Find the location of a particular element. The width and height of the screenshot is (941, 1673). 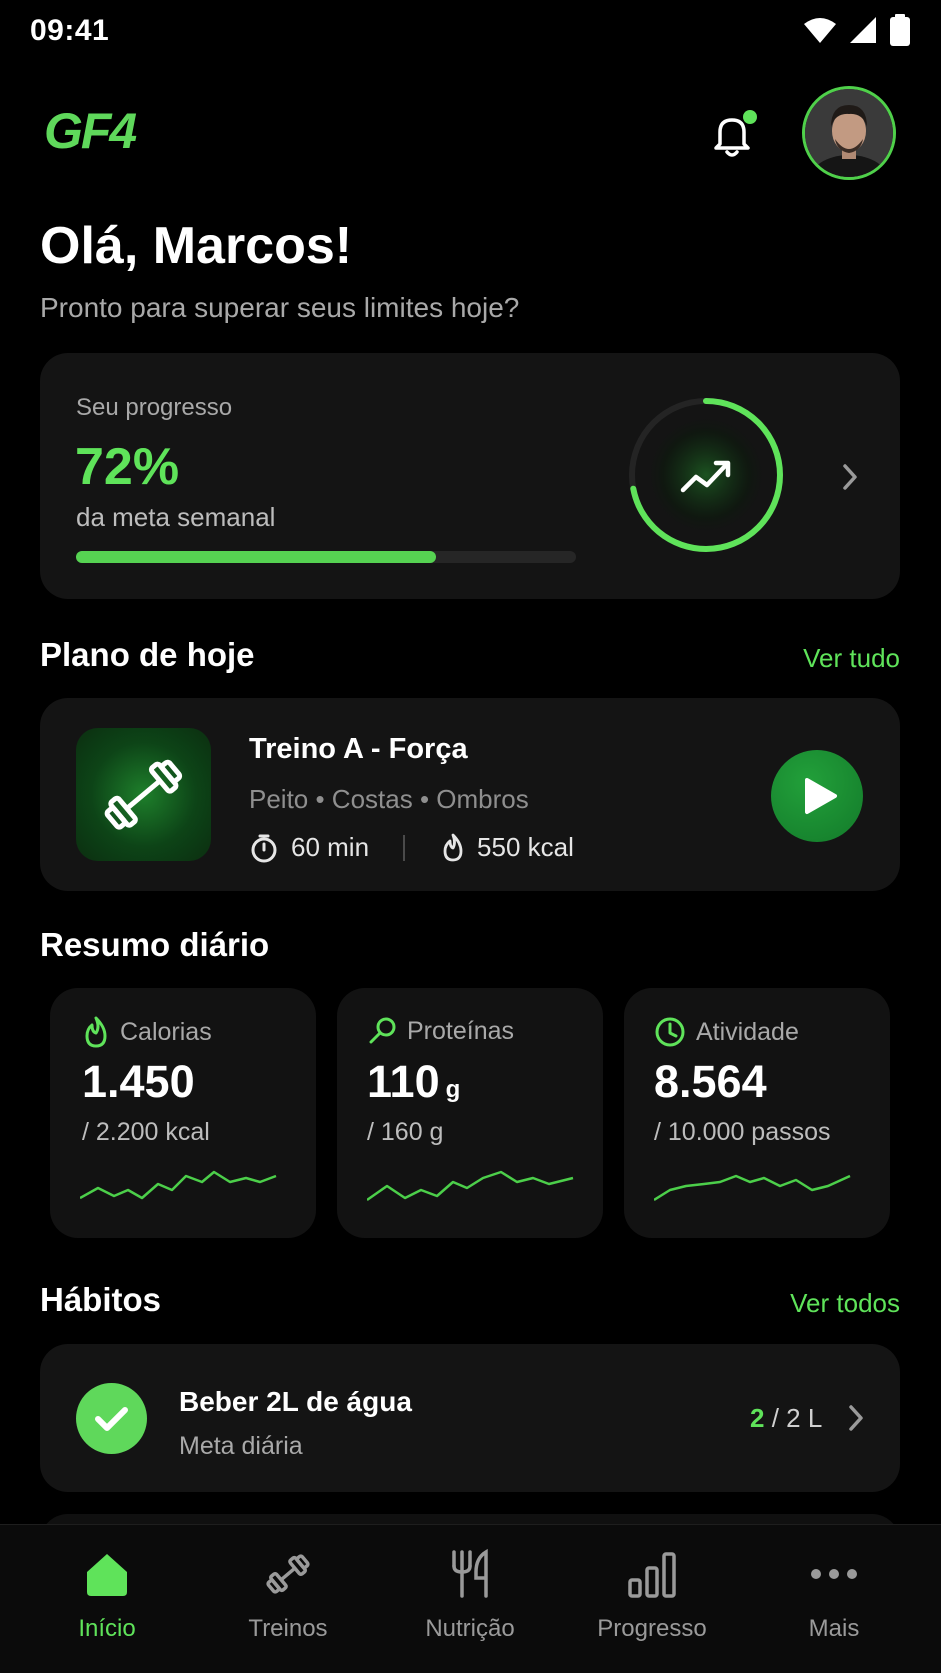

status-time: 09:41 is located at coordinates (70, 30).